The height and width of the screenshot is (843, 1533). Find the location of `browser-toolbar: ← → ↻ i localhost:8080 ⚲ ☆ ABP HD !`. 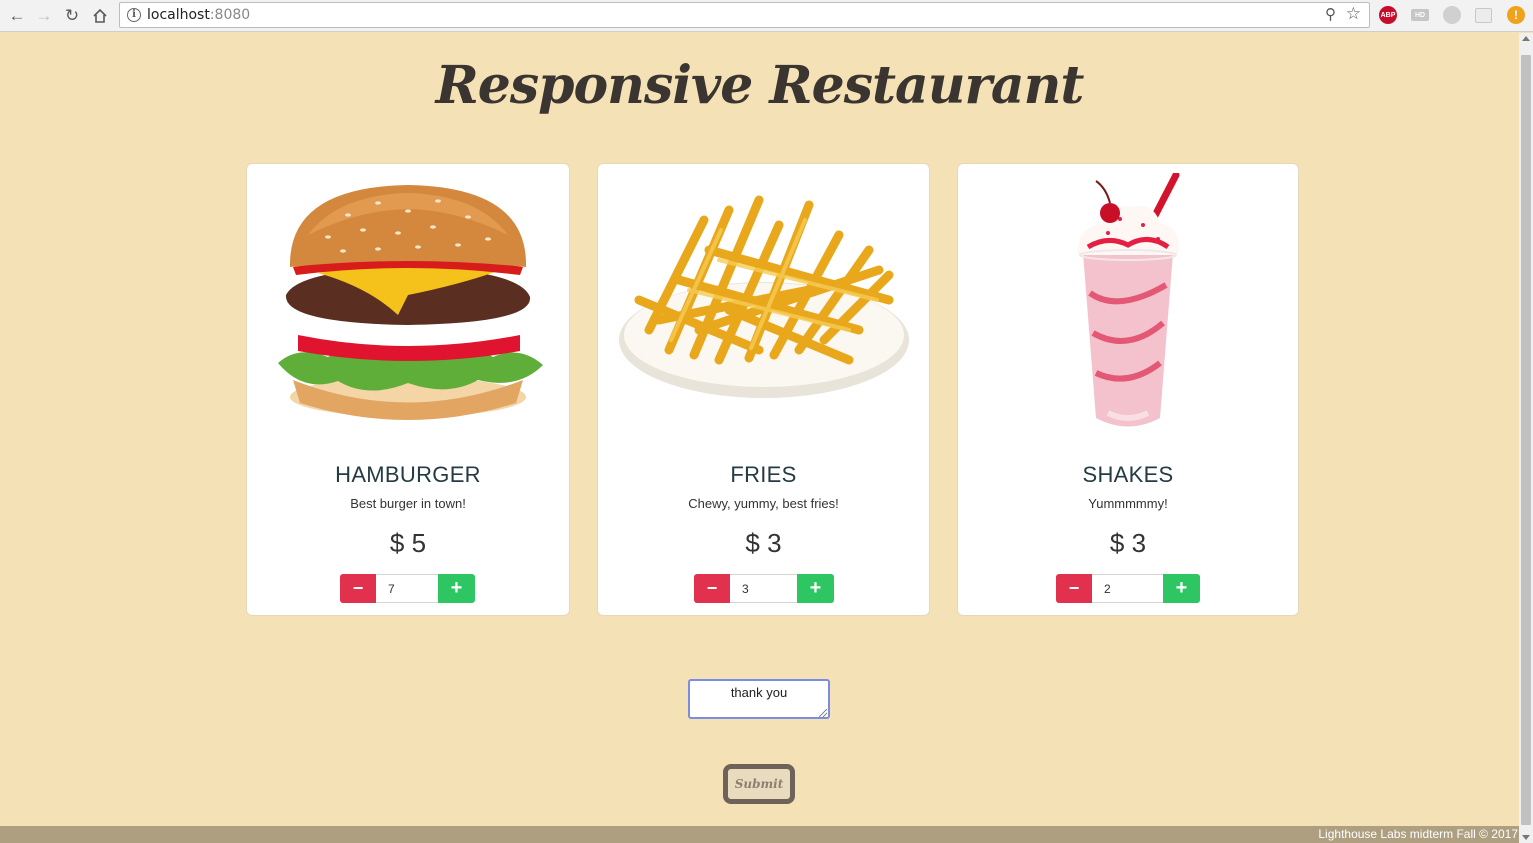

browser-toolbar: ← → ↻ i localhost:8080 ⚲ ☆ ABP HD ! is located at coordinates (766, 16).